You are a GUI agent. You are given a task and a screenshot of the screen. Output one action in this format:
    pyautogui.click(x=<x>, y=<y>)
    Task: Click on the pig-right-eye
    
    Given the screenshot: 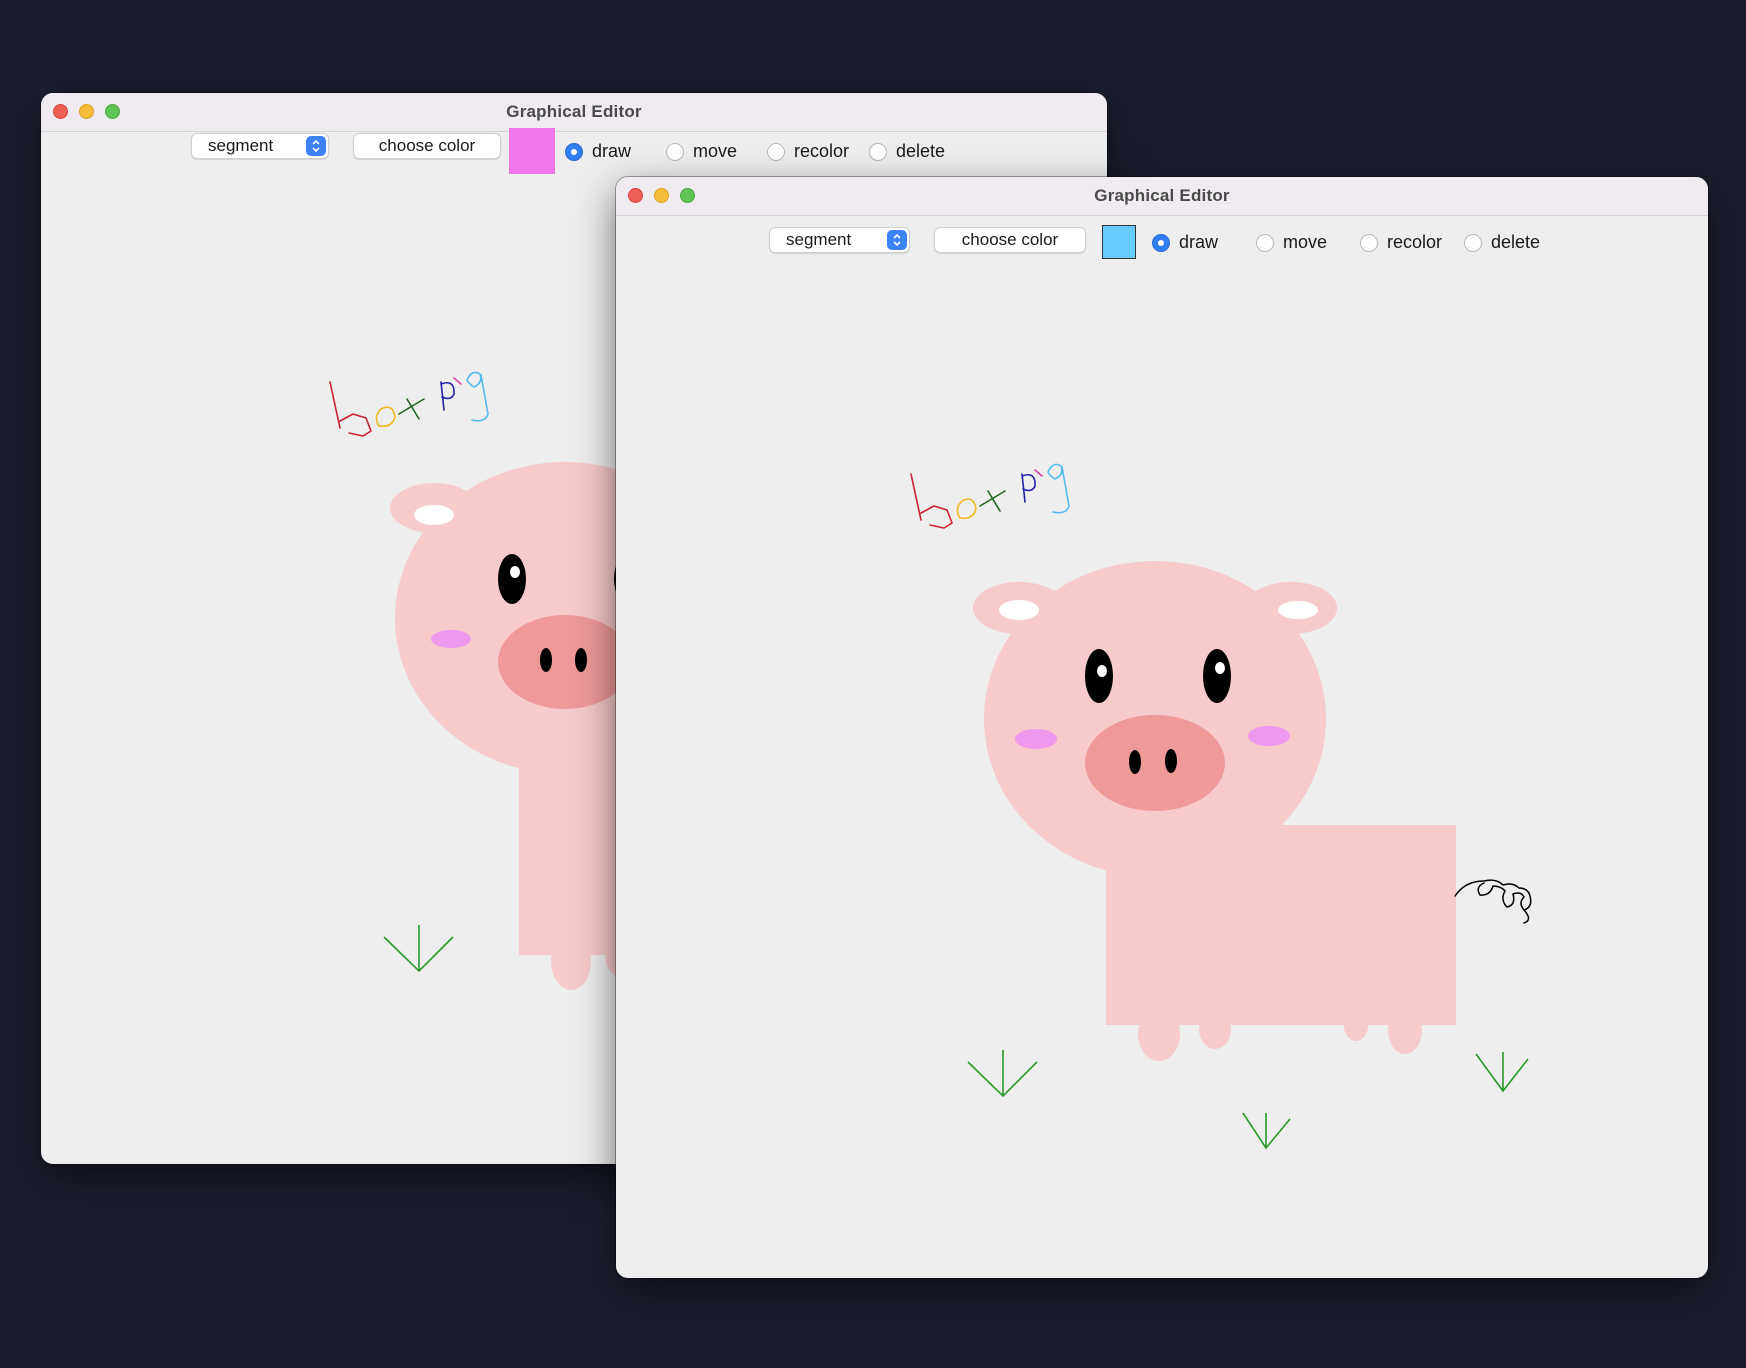 What is the action you would take?
    pyautogui.click(x=1217, y=676)
    